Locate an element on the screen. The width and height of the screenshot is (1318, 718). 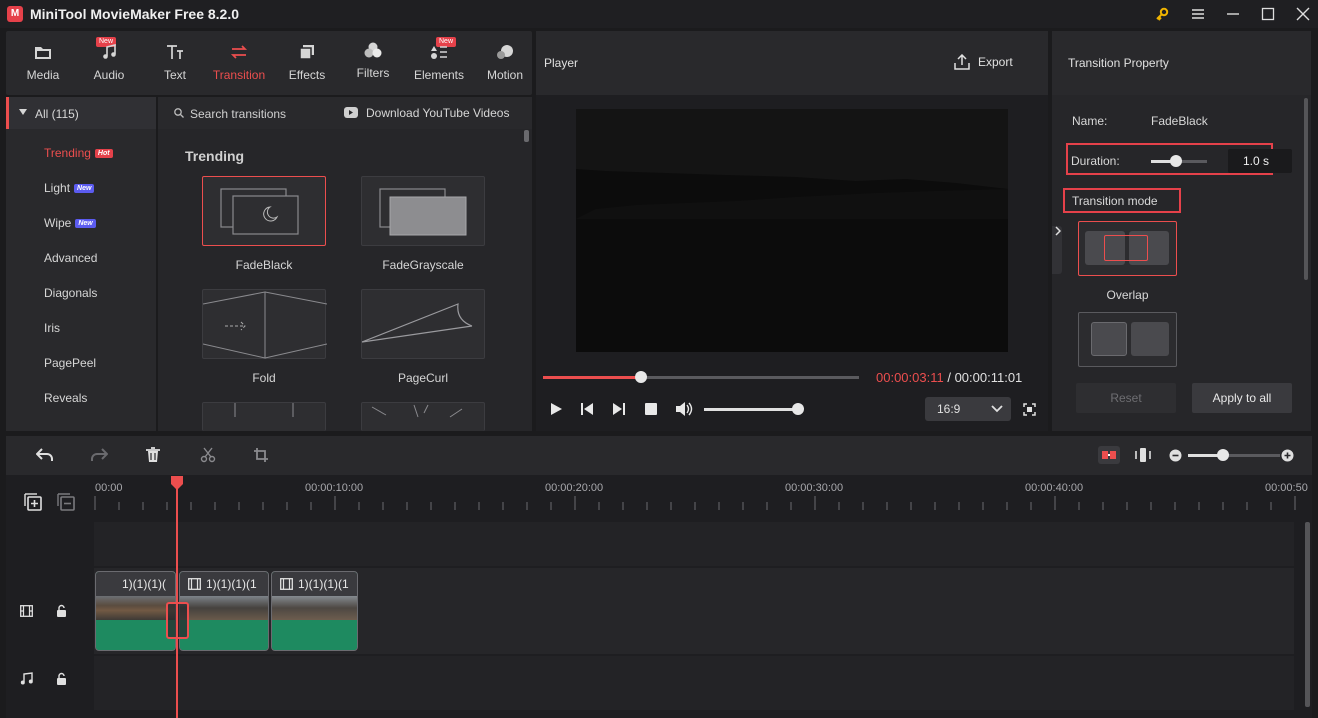
music-icon is located at coordinates (109, 52).